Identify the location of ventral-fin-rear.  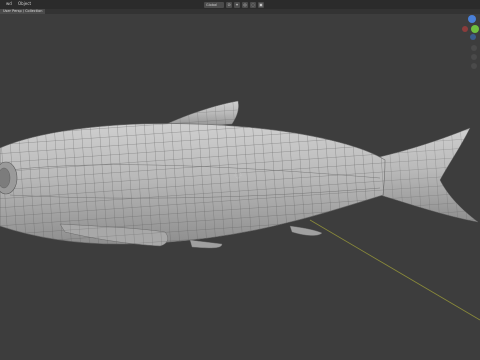
(306, 230).